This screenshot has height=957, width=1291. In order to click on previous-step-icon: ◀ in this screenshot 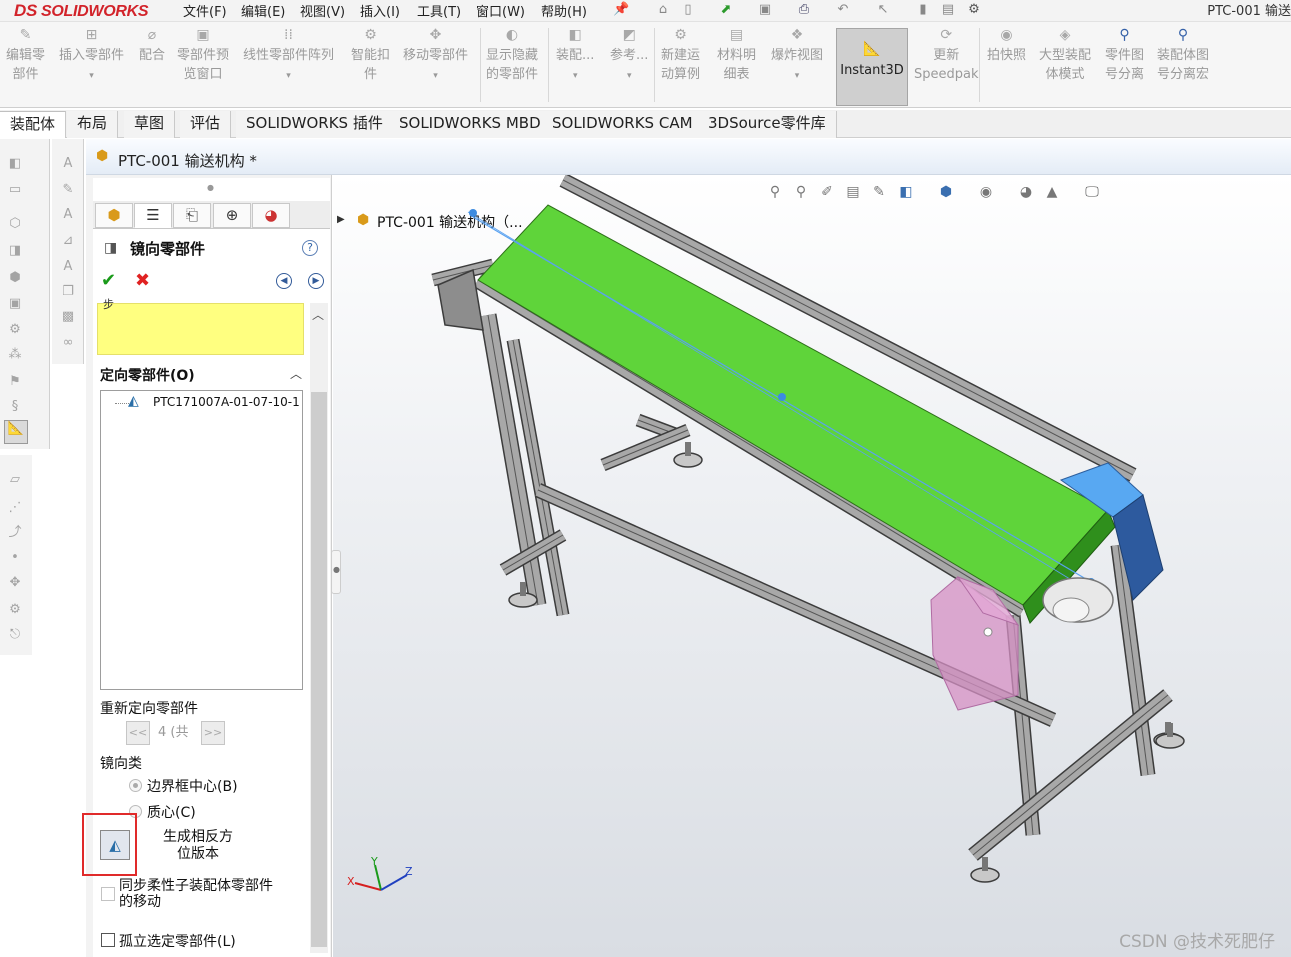, I will do `click(284, 281)`.